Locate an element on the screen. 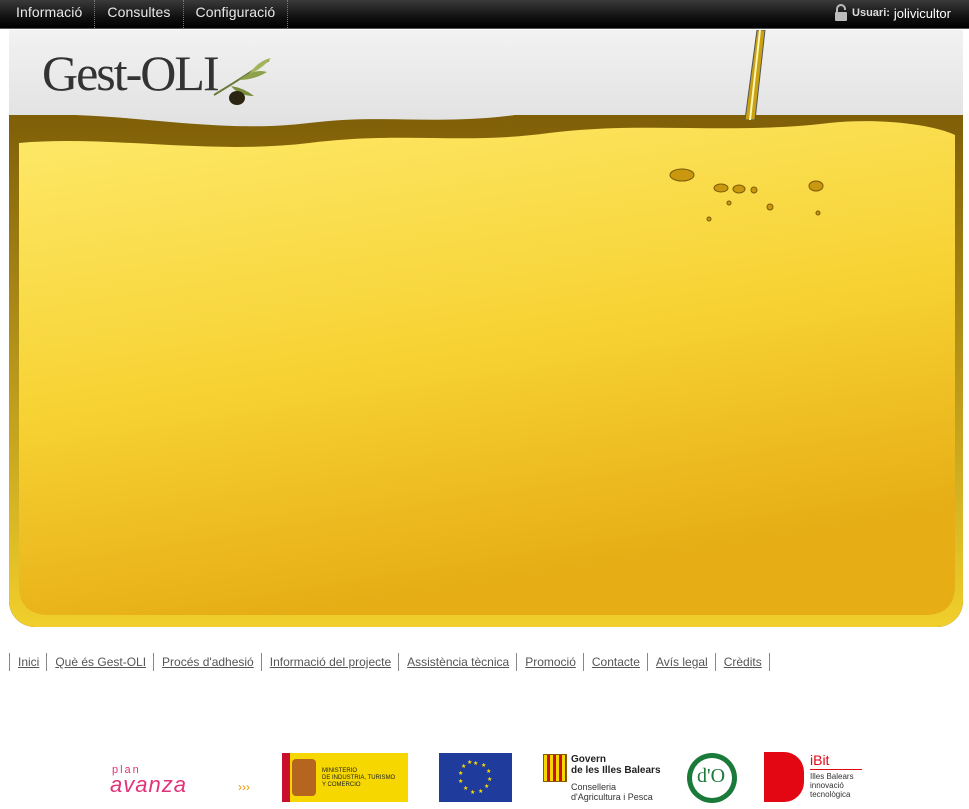  footer-link-proces: Procés d'adhesió is located at coordinates (207, 662).